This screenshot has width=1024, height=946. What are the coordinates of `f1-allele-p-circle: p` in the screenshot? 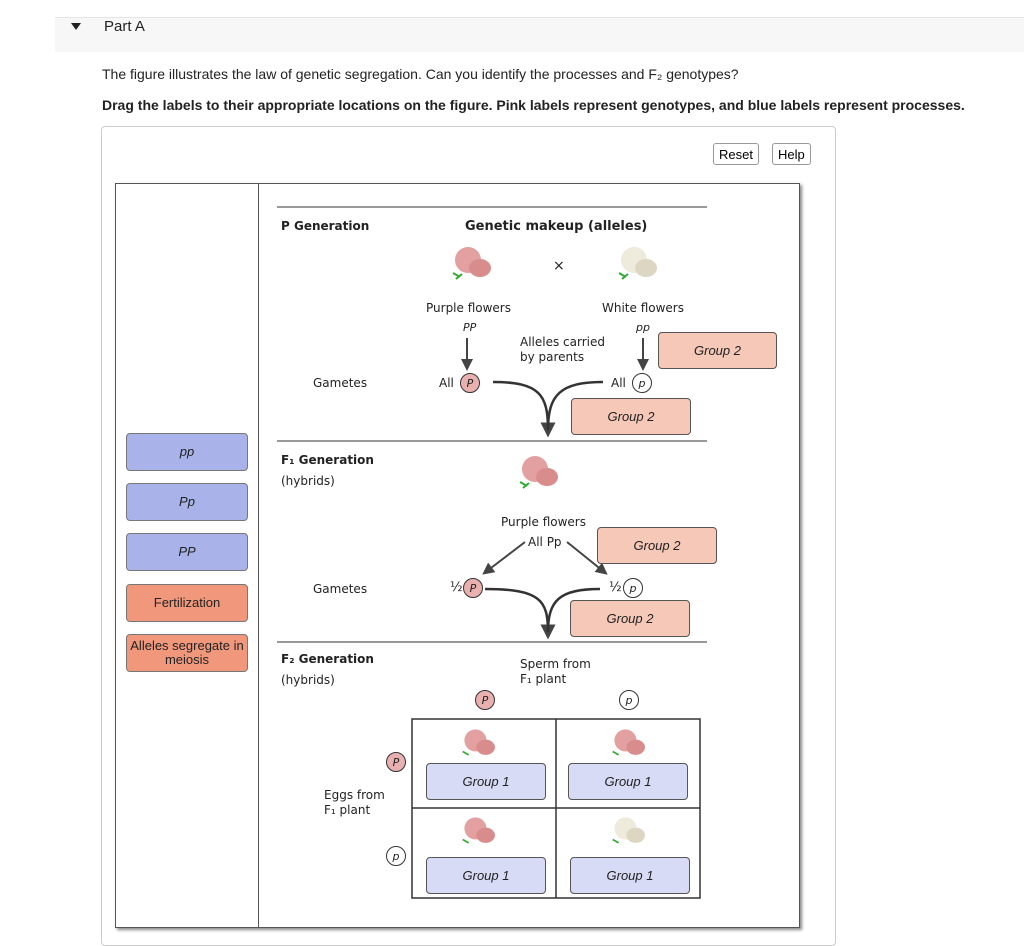 It's located at (633, 588).